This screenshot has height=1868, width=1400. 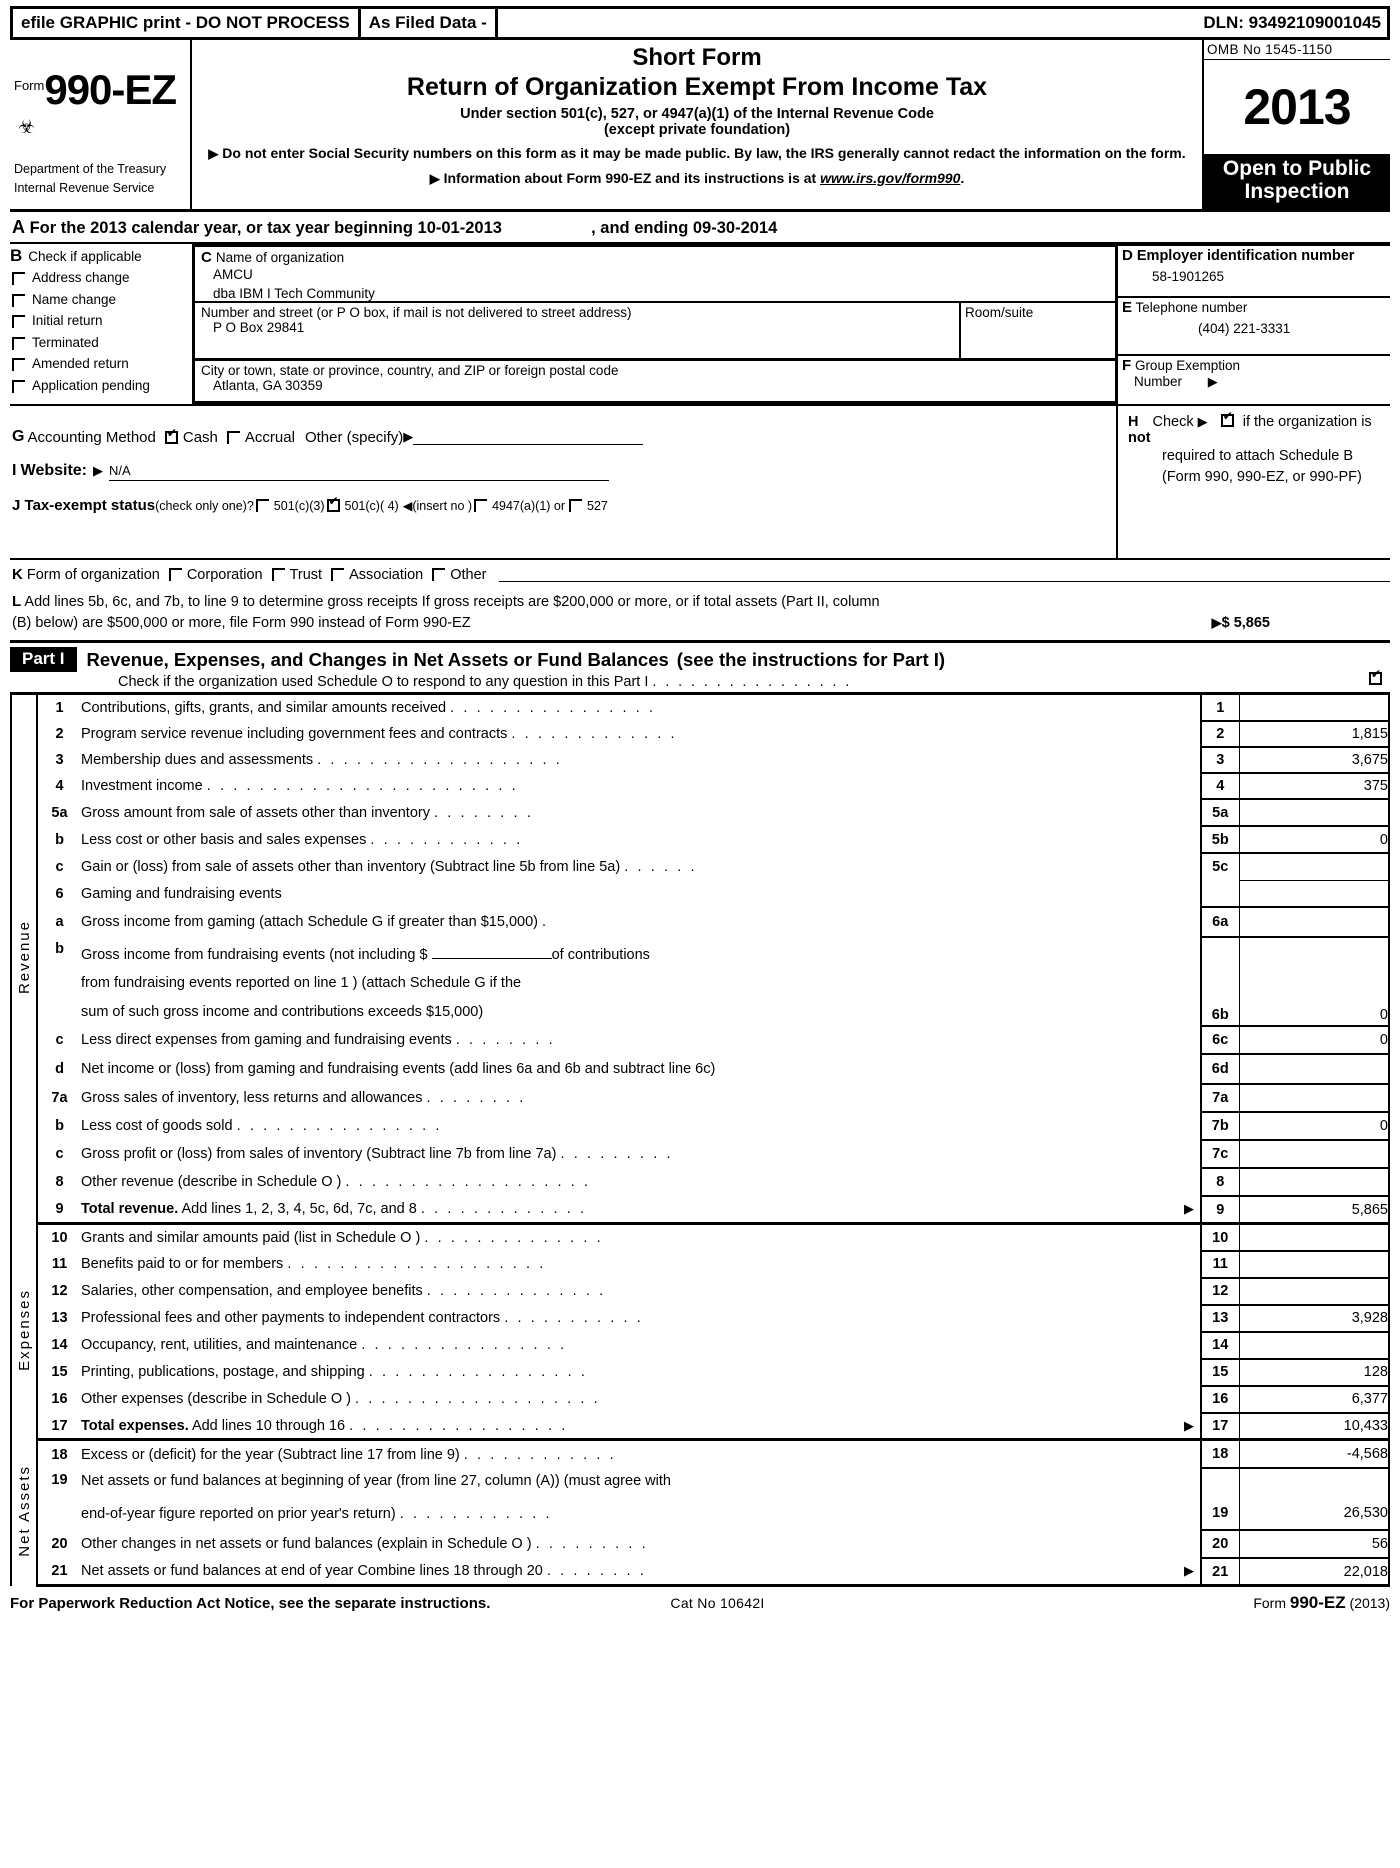 What do you see at coordinates (1314, 786) in the screenshot?
I see `line-value: 375` at bounding box center [1314, 786].